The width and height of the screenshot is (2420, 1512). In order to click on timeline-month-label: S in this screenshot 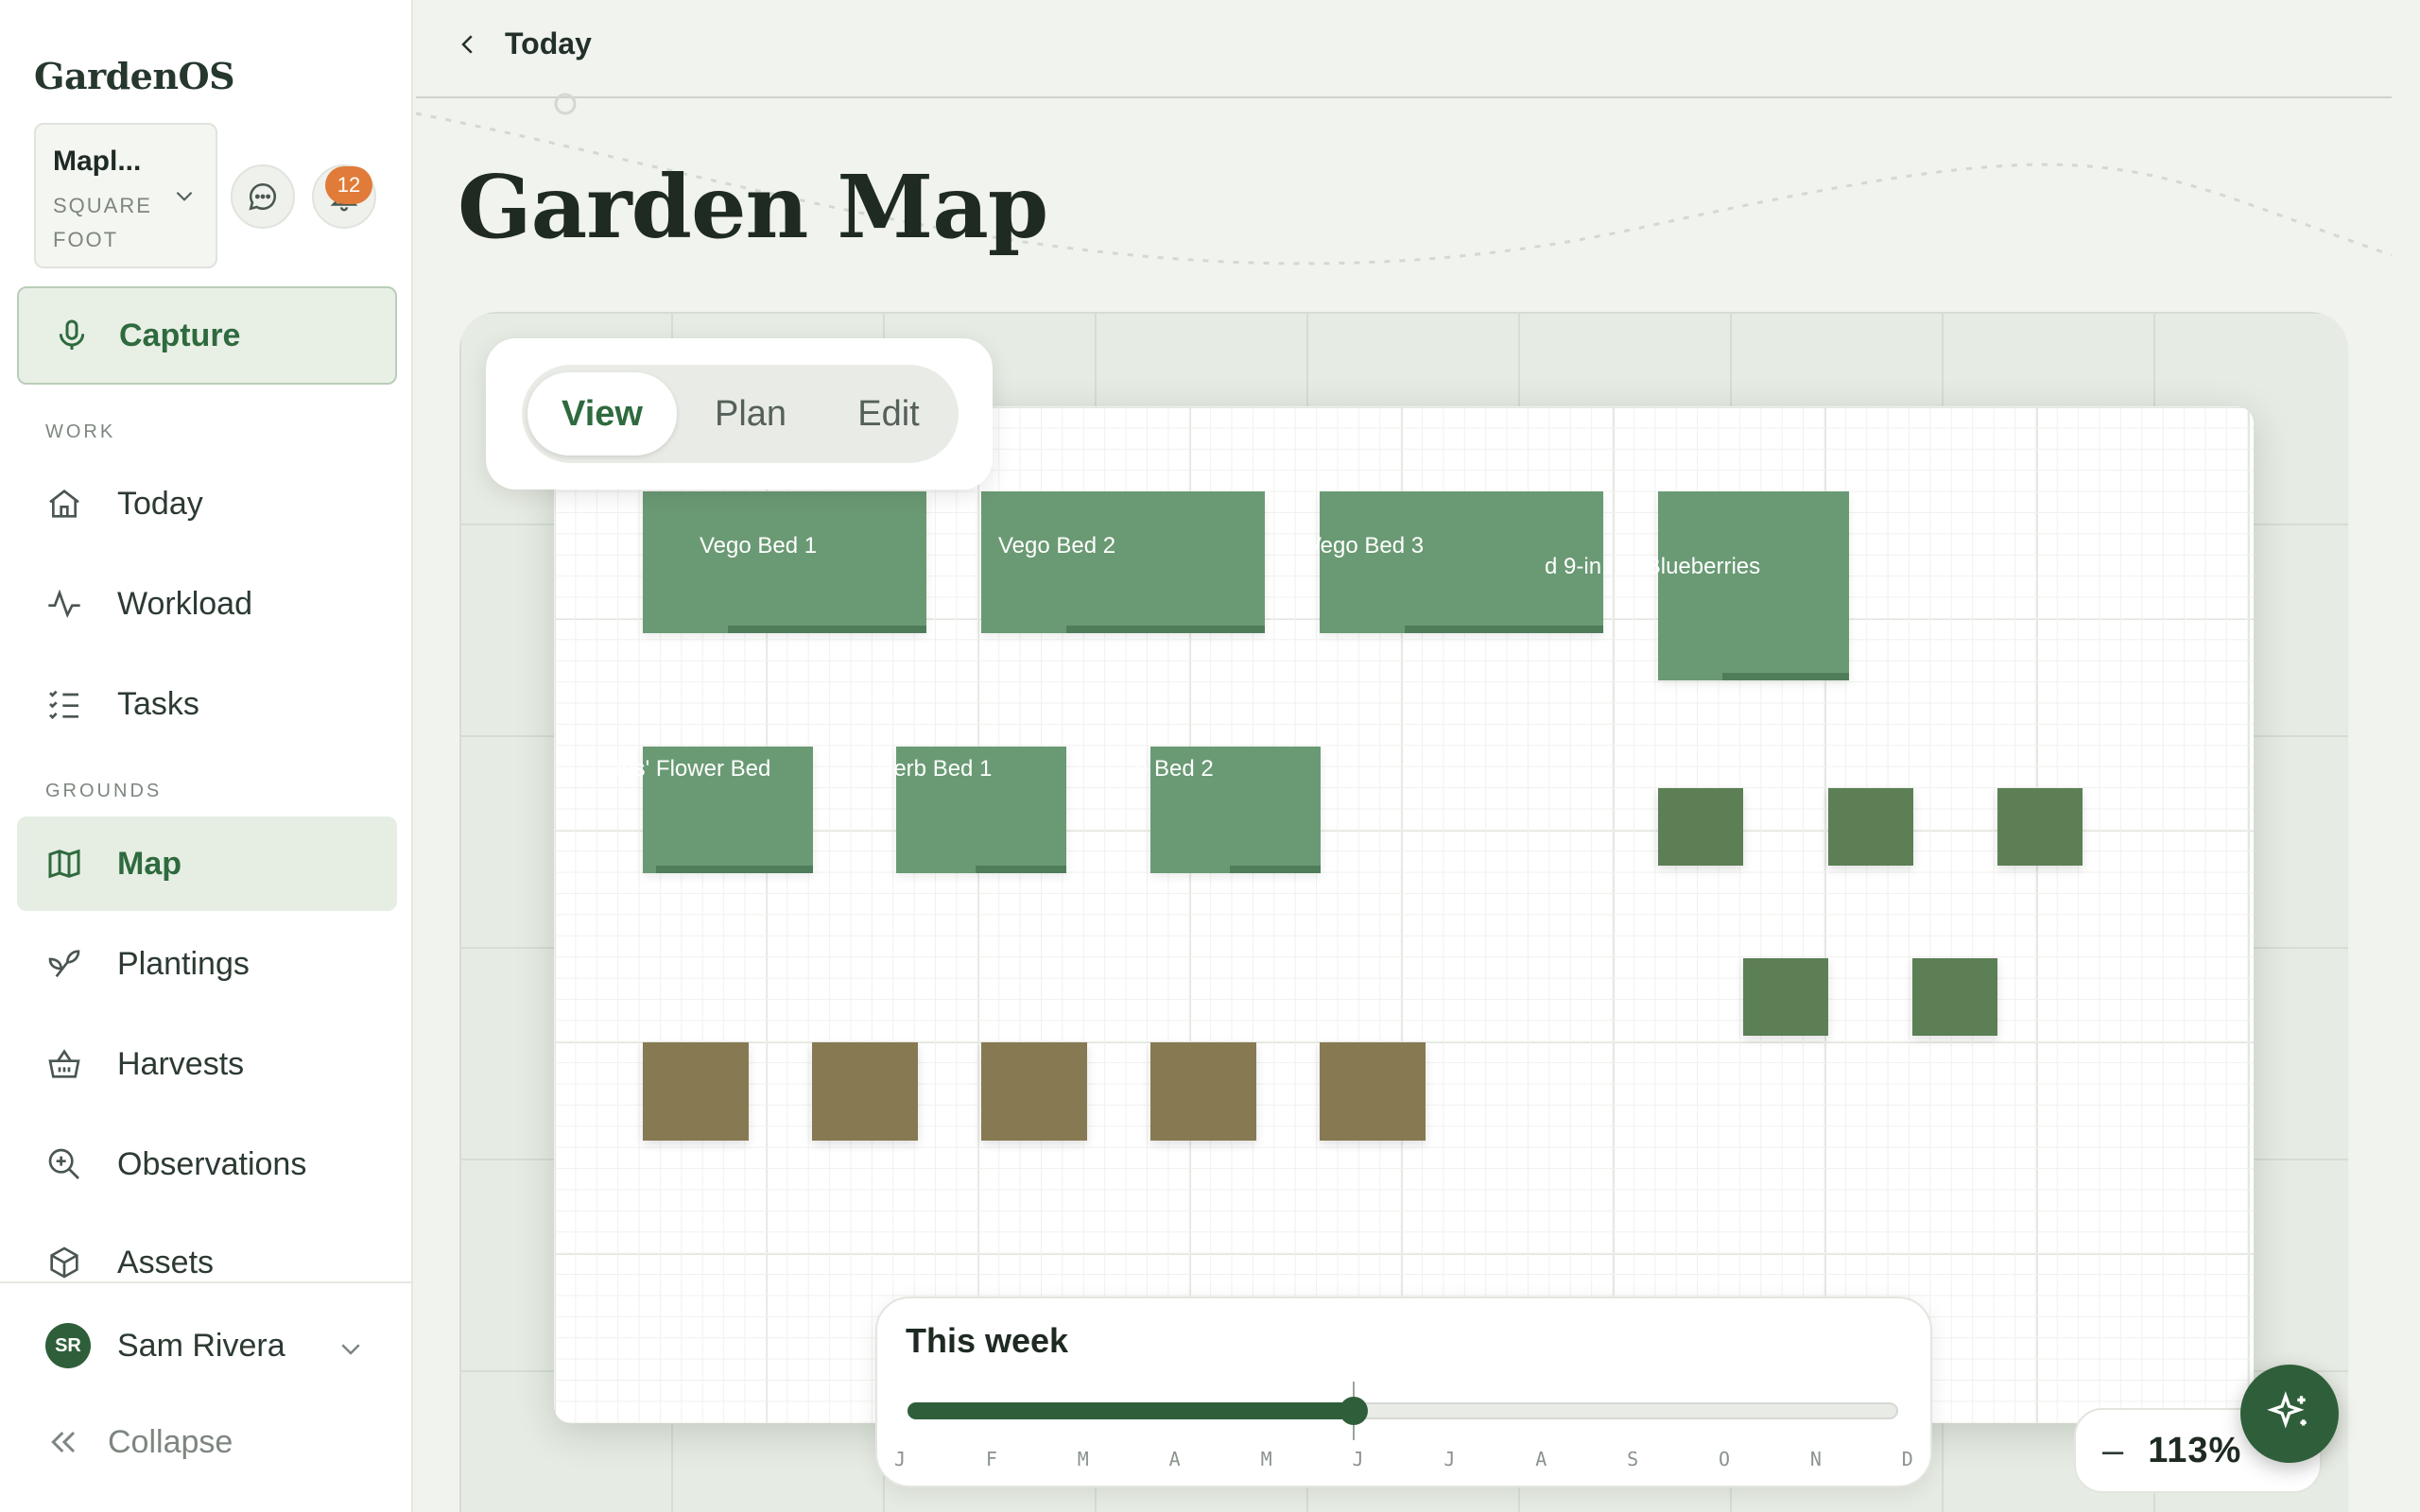, I will do `click(1633, 1459)`.